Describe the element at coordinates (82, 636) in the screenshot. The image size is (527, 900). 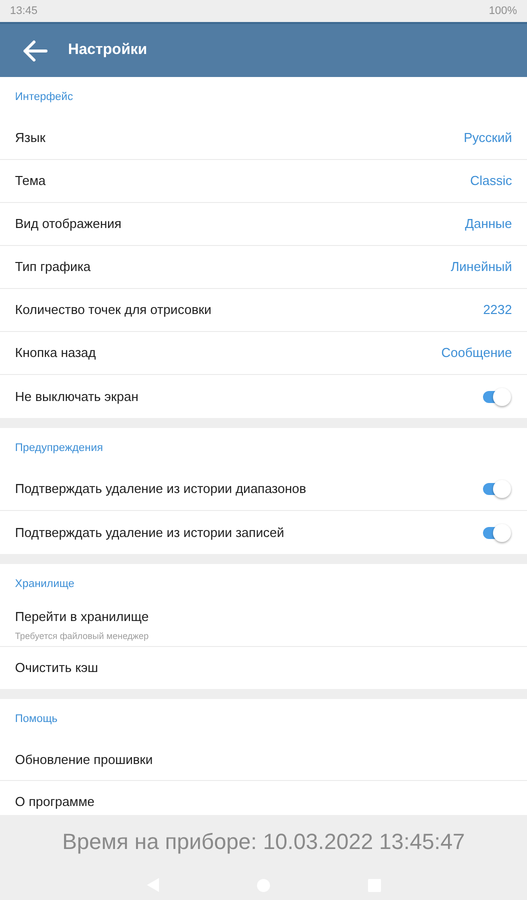
I see `setting-hint: Требуется файловый менеджер` at that location.